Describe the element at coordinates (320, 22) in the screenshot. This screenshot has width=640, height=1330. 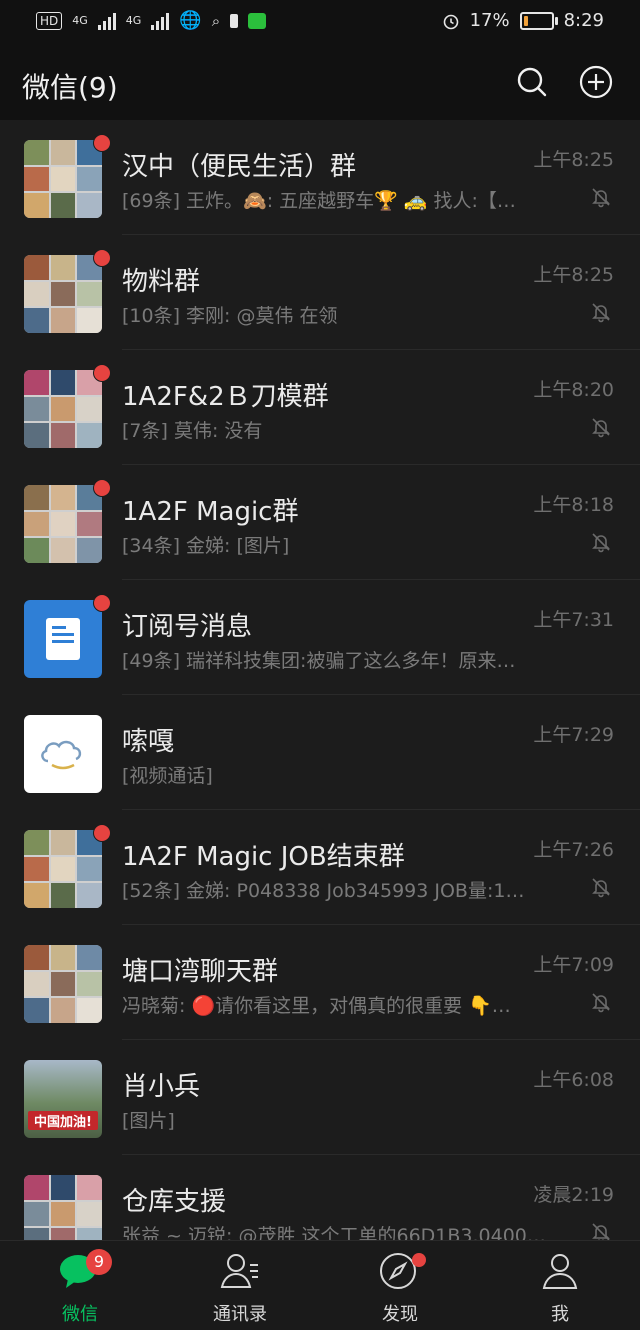
I see `status-bar: HD 4G 4G 🌐 ⌕ 17% 8:29` at that location.